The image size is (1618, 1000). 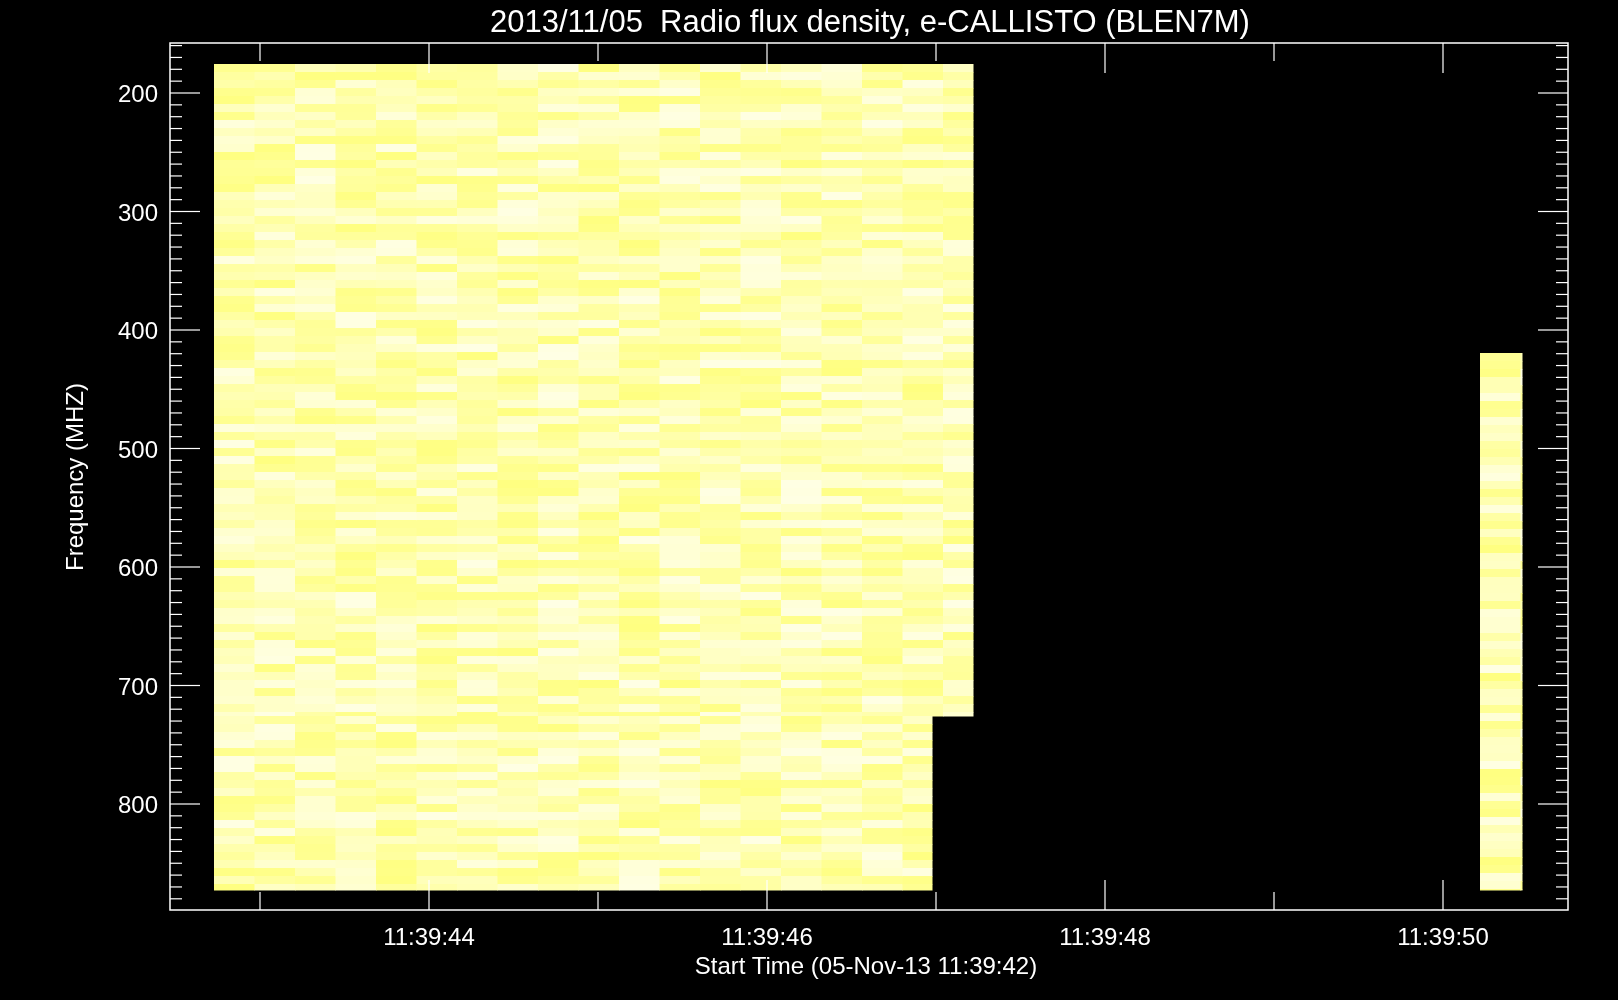 I want to click on y-tick-label: 300, so click(x=137, y=212).